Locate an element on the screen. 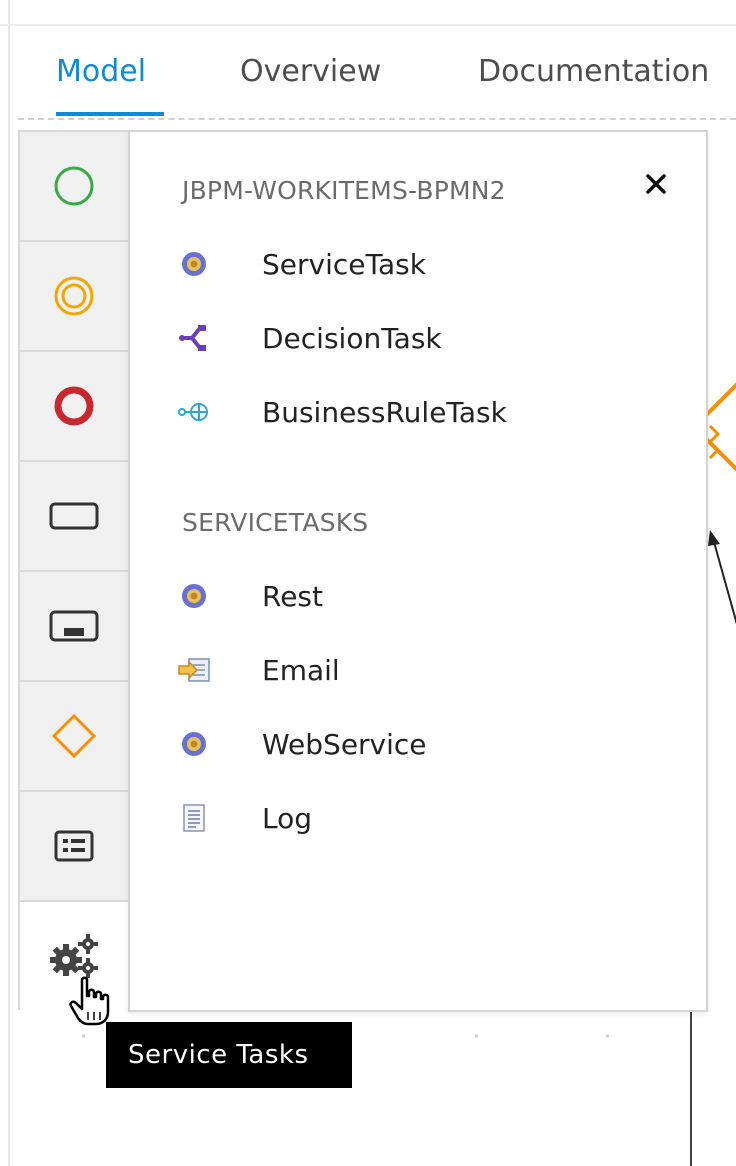 The image size is (736, 1166). header-divider is located at coordinates (368, 25).